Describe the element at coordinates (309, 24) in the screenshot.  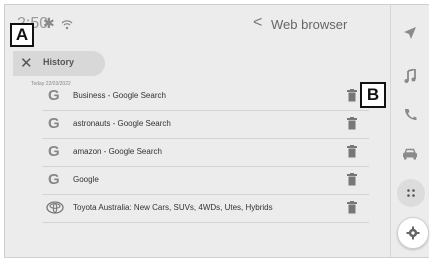
I see `page-title: Web browser` at that location.